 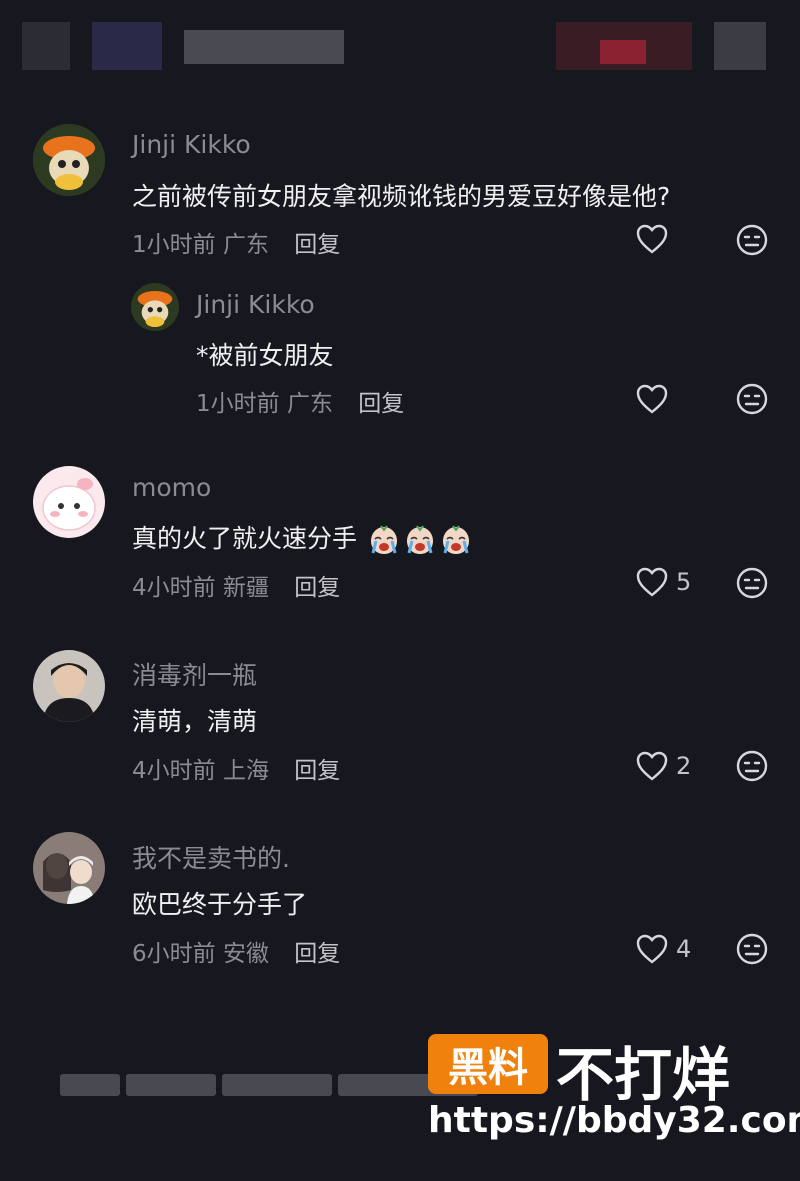 I want to click on comment-text: *被前女朋友, so click(x=265, y=355).